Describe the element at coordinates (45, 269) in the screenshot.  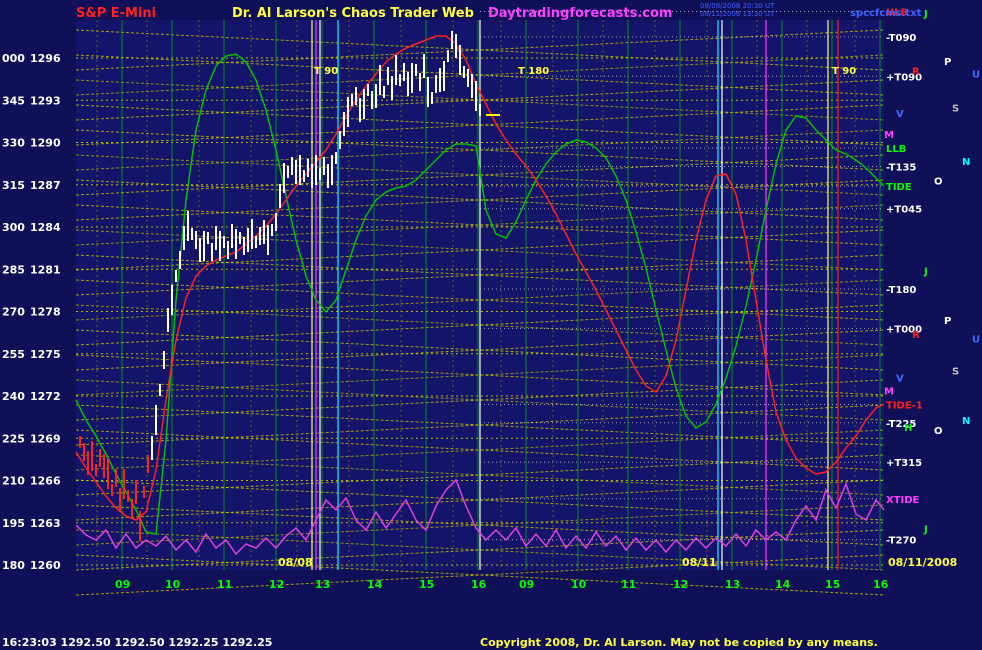
I see `y-price-label: 1281` at that location.